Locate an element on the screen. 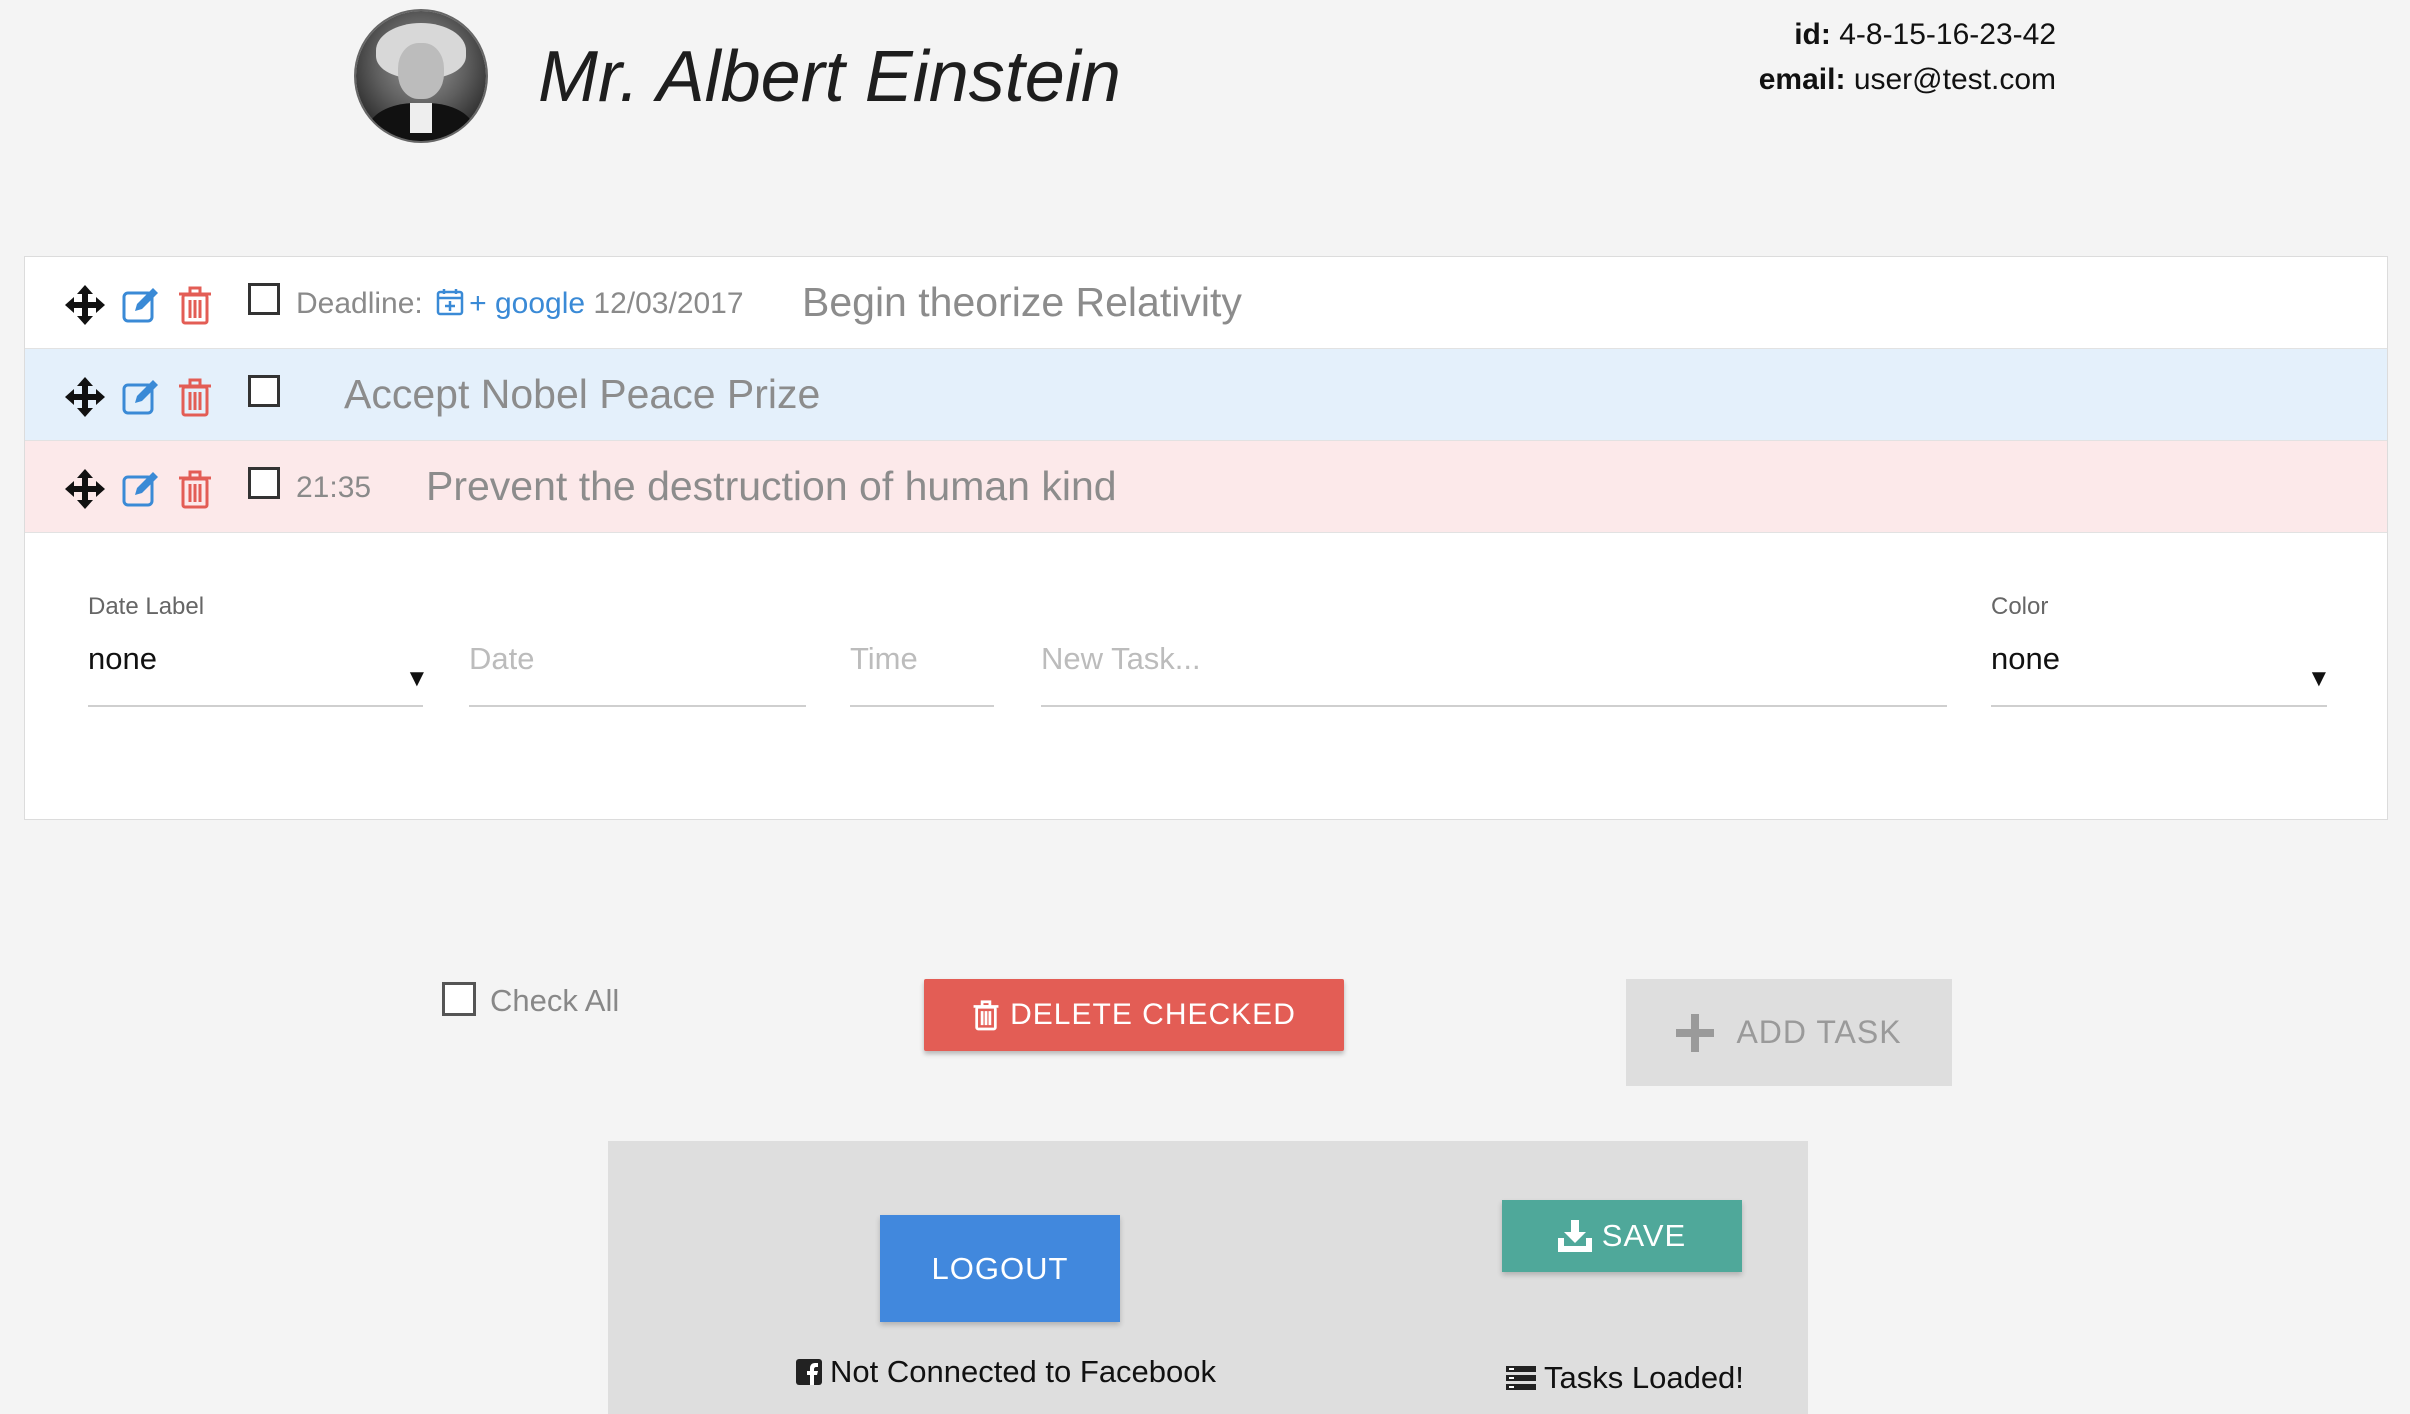 The width and height of the screenshot is (2410, 1414). time-underline is located at coordinates (922, 706).